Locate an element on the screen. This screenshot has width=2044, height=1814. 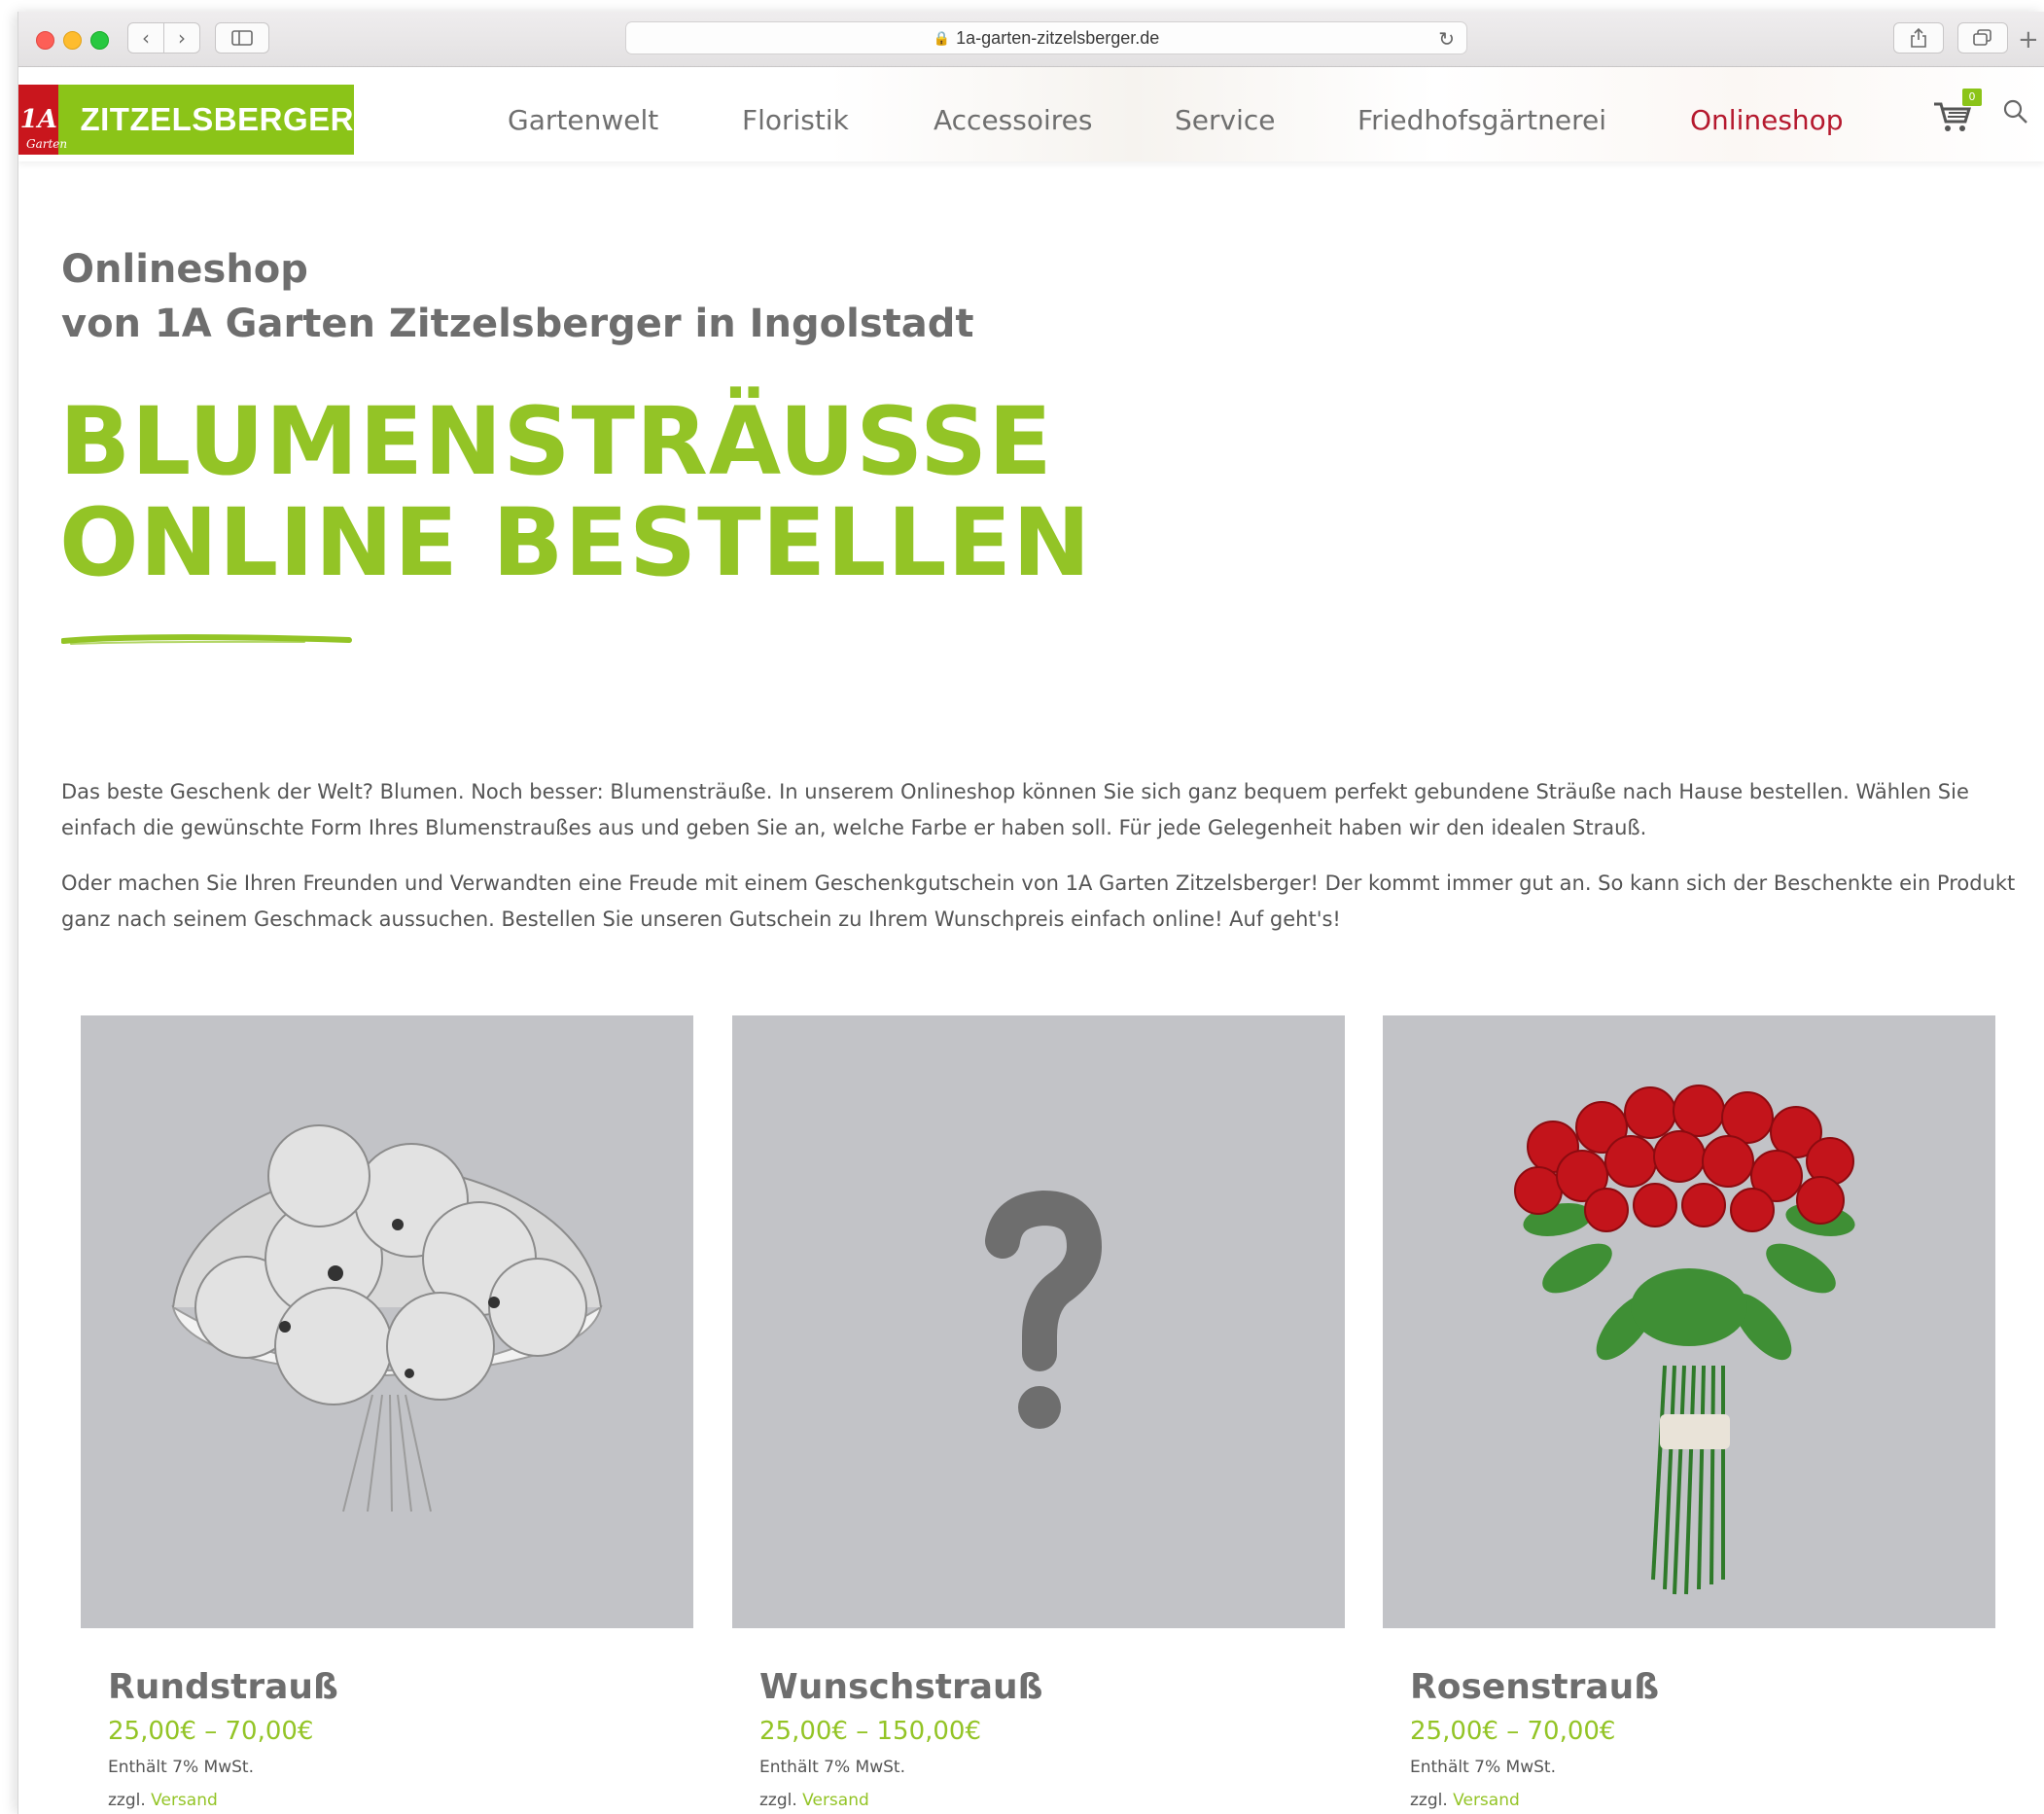
sidebar-toggle-button is located at coordinates (242, 37).